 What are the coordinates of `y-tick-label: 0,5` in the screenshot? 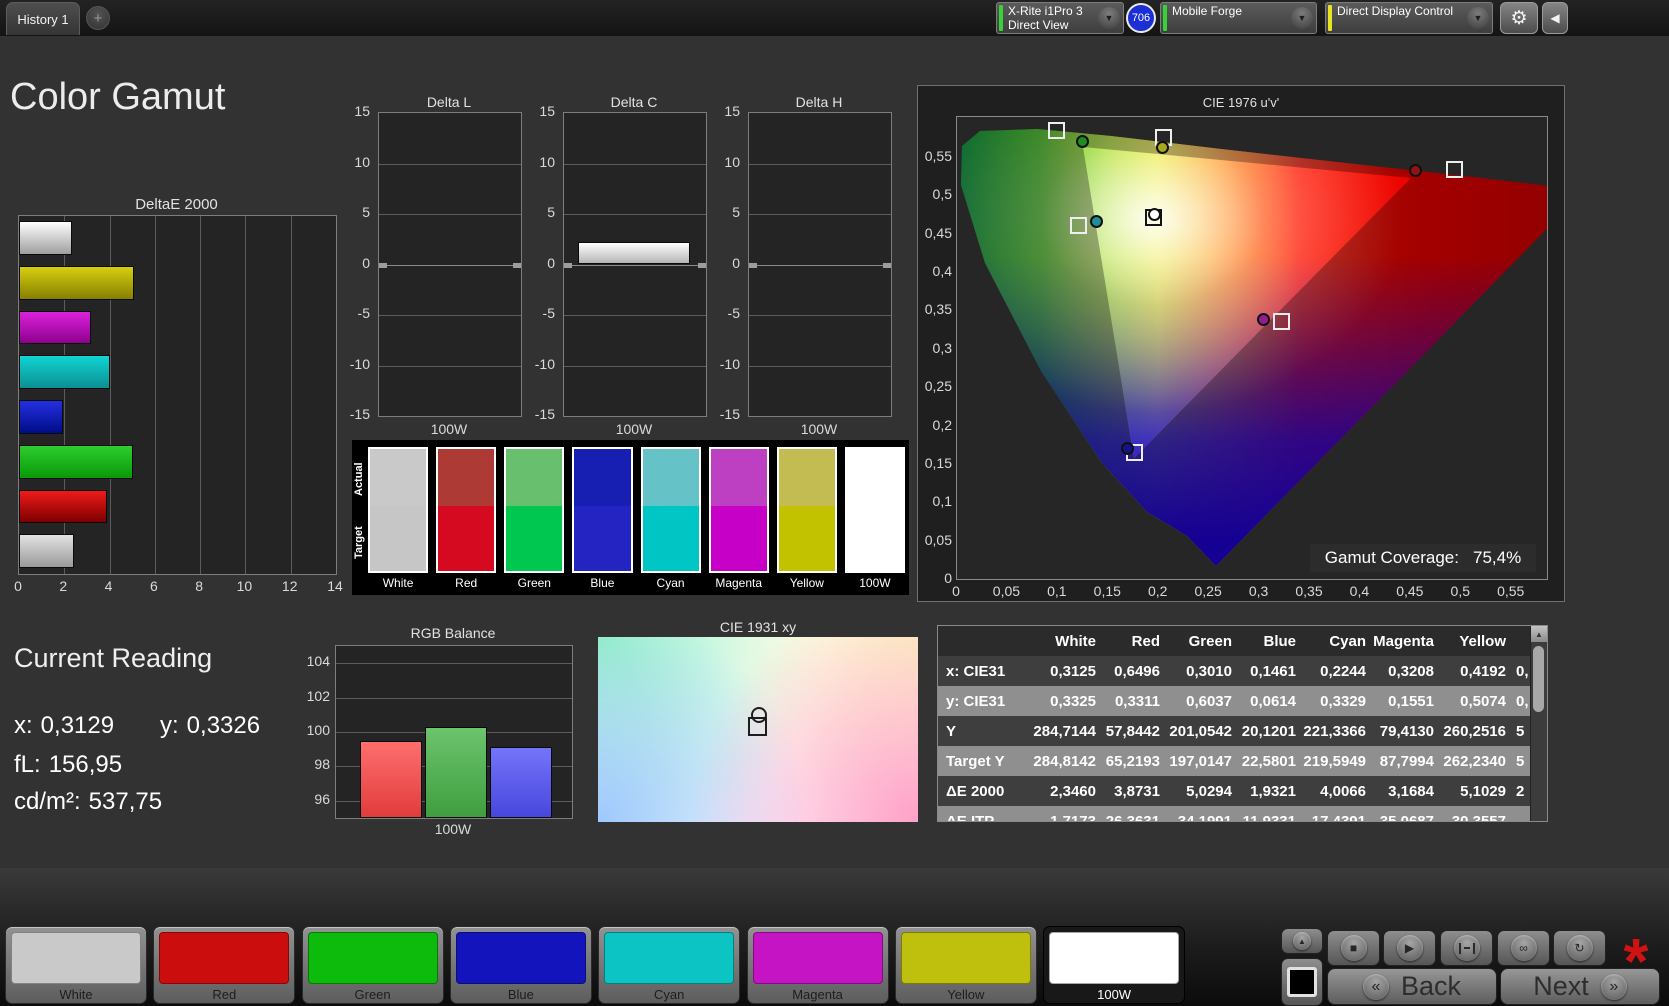 It's located at (942, 194).